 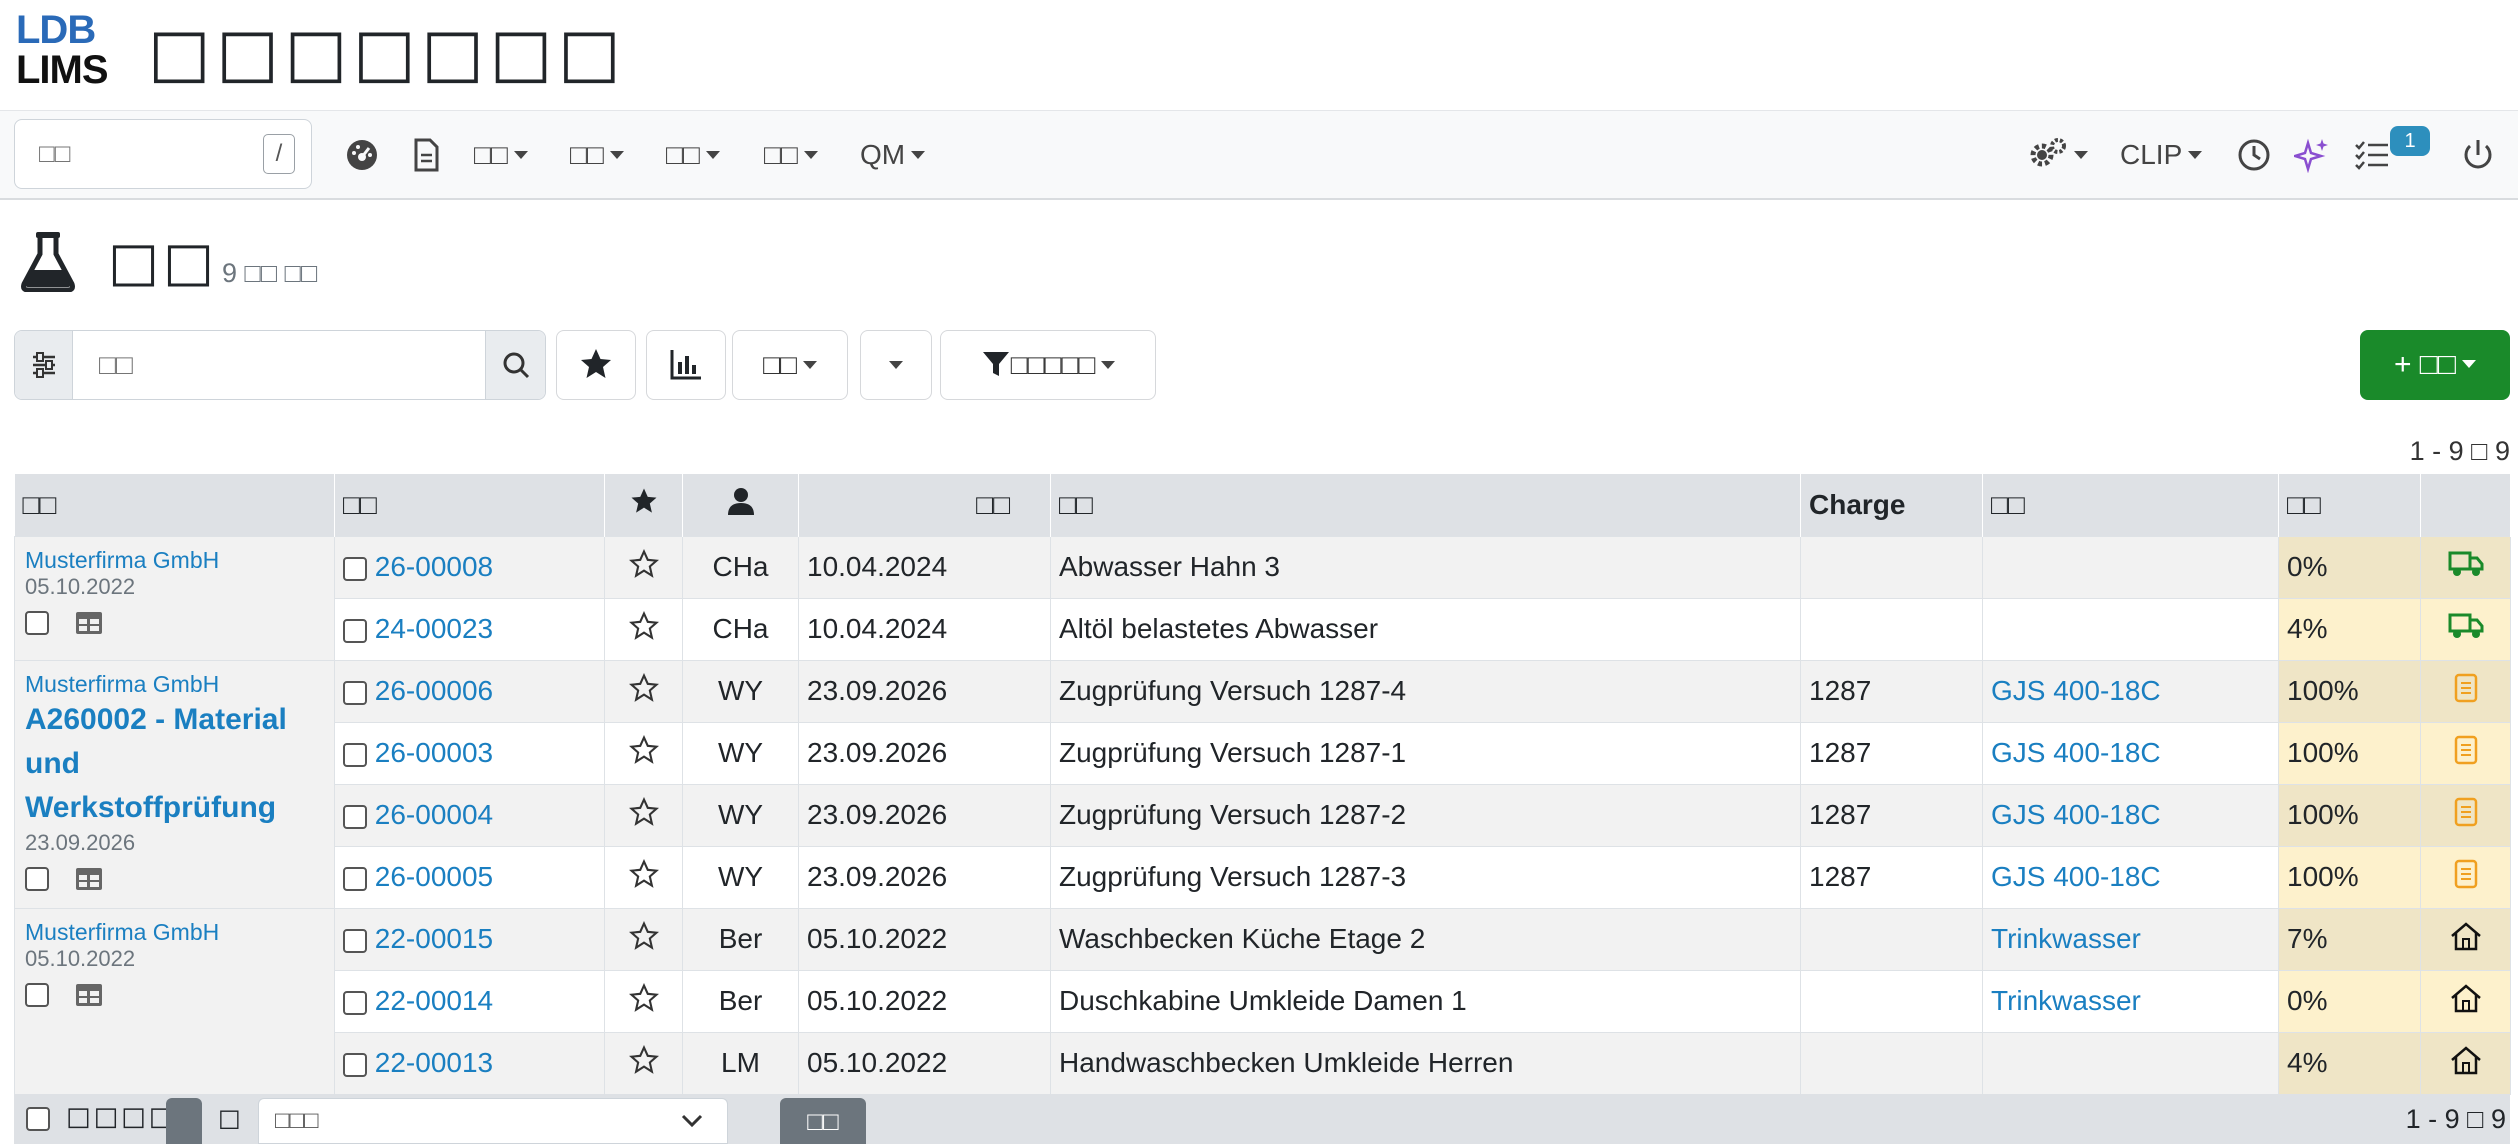 I want to click on search-button, so click(x=515, y=365).